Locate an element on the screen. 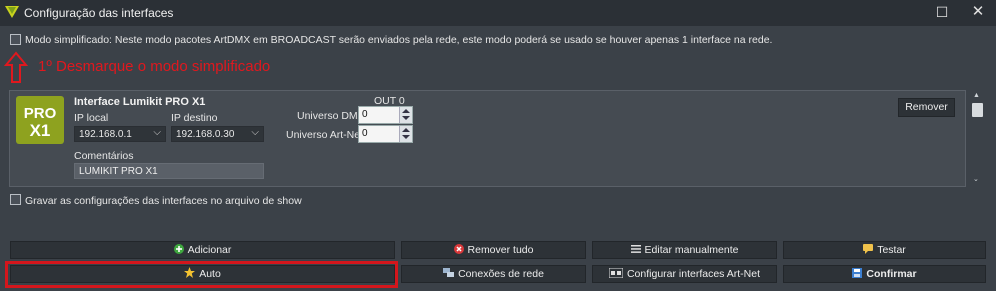  artnet-universe-value: 0 is located at coordinates (365, 133).